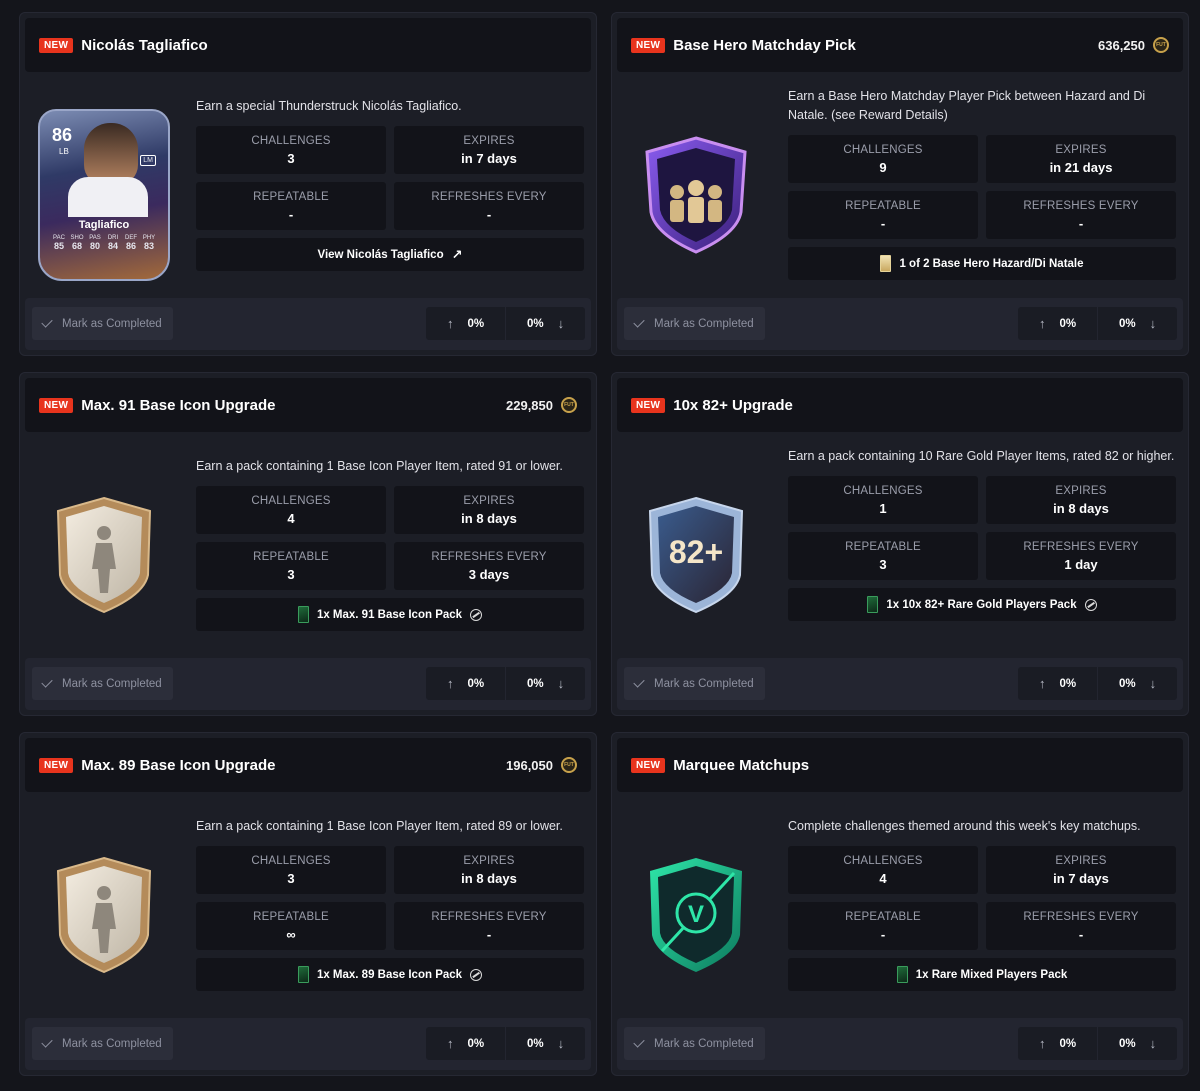 This screenshot has width=1200, height=1091. I want to click on view-player-link: View Nicolás Tagliafico ↗, so click(390, 254).